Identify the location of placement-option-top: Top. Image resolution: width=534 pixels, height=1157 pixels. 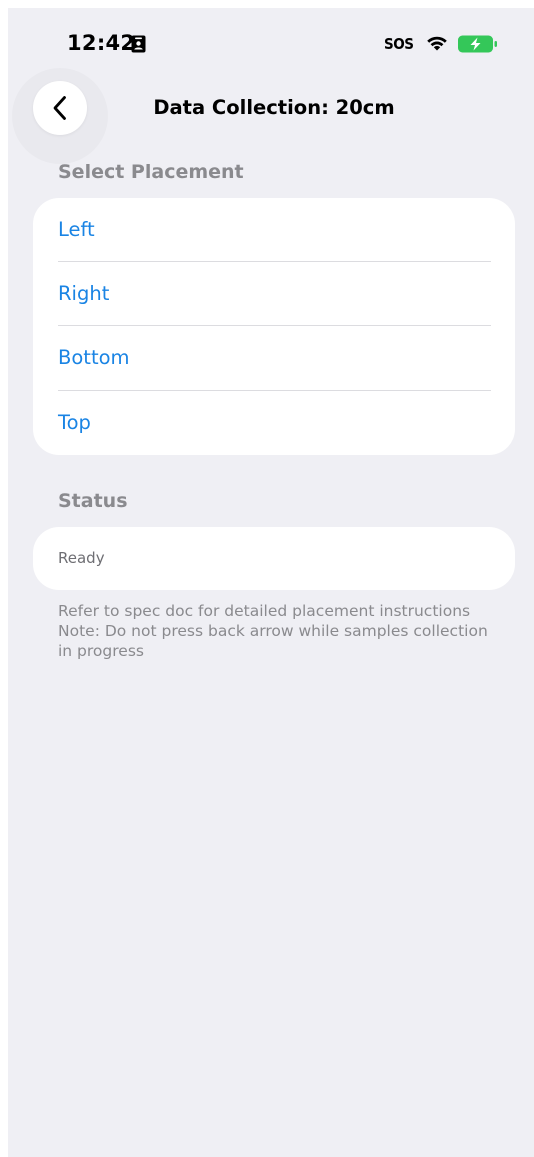
(274, 423).